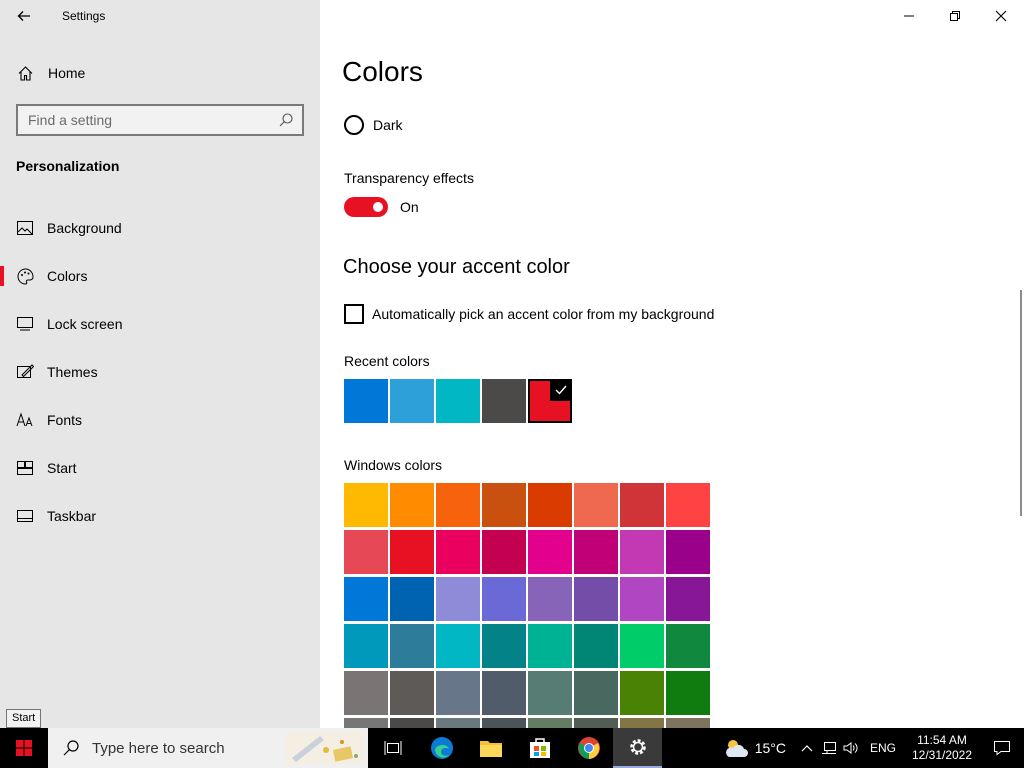  Describe the element at coordinates (160, 324) in the screenshot. I see `sidebar-item-lock-screen: Lock screen` at that location.